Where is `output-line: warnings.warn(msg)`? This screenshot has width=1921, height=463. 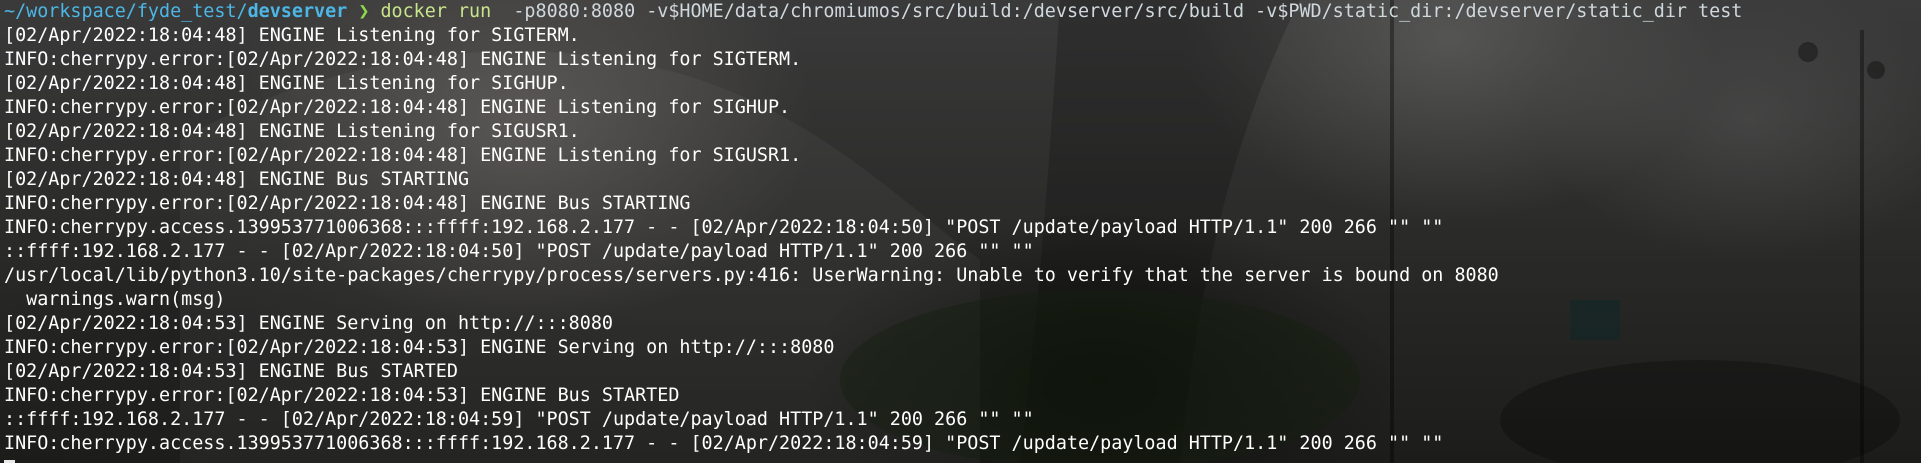
output-line: warnings.warn(msg) is located at coordinates (115, 299).